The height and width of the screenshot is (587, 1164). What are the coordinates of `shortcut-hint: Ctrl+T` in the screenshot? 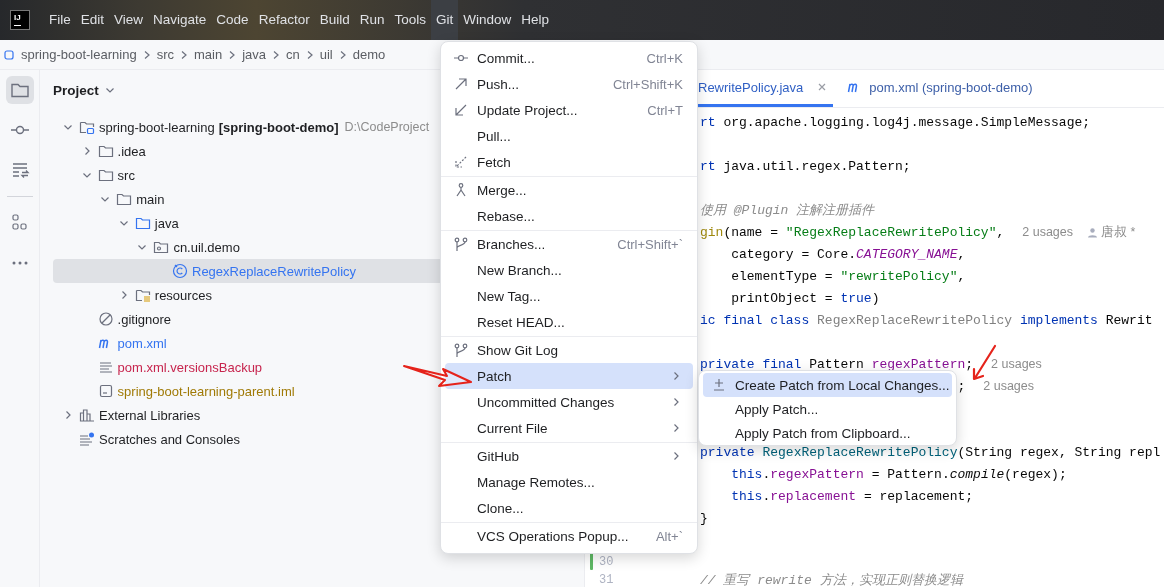 It's located at (665, 110).